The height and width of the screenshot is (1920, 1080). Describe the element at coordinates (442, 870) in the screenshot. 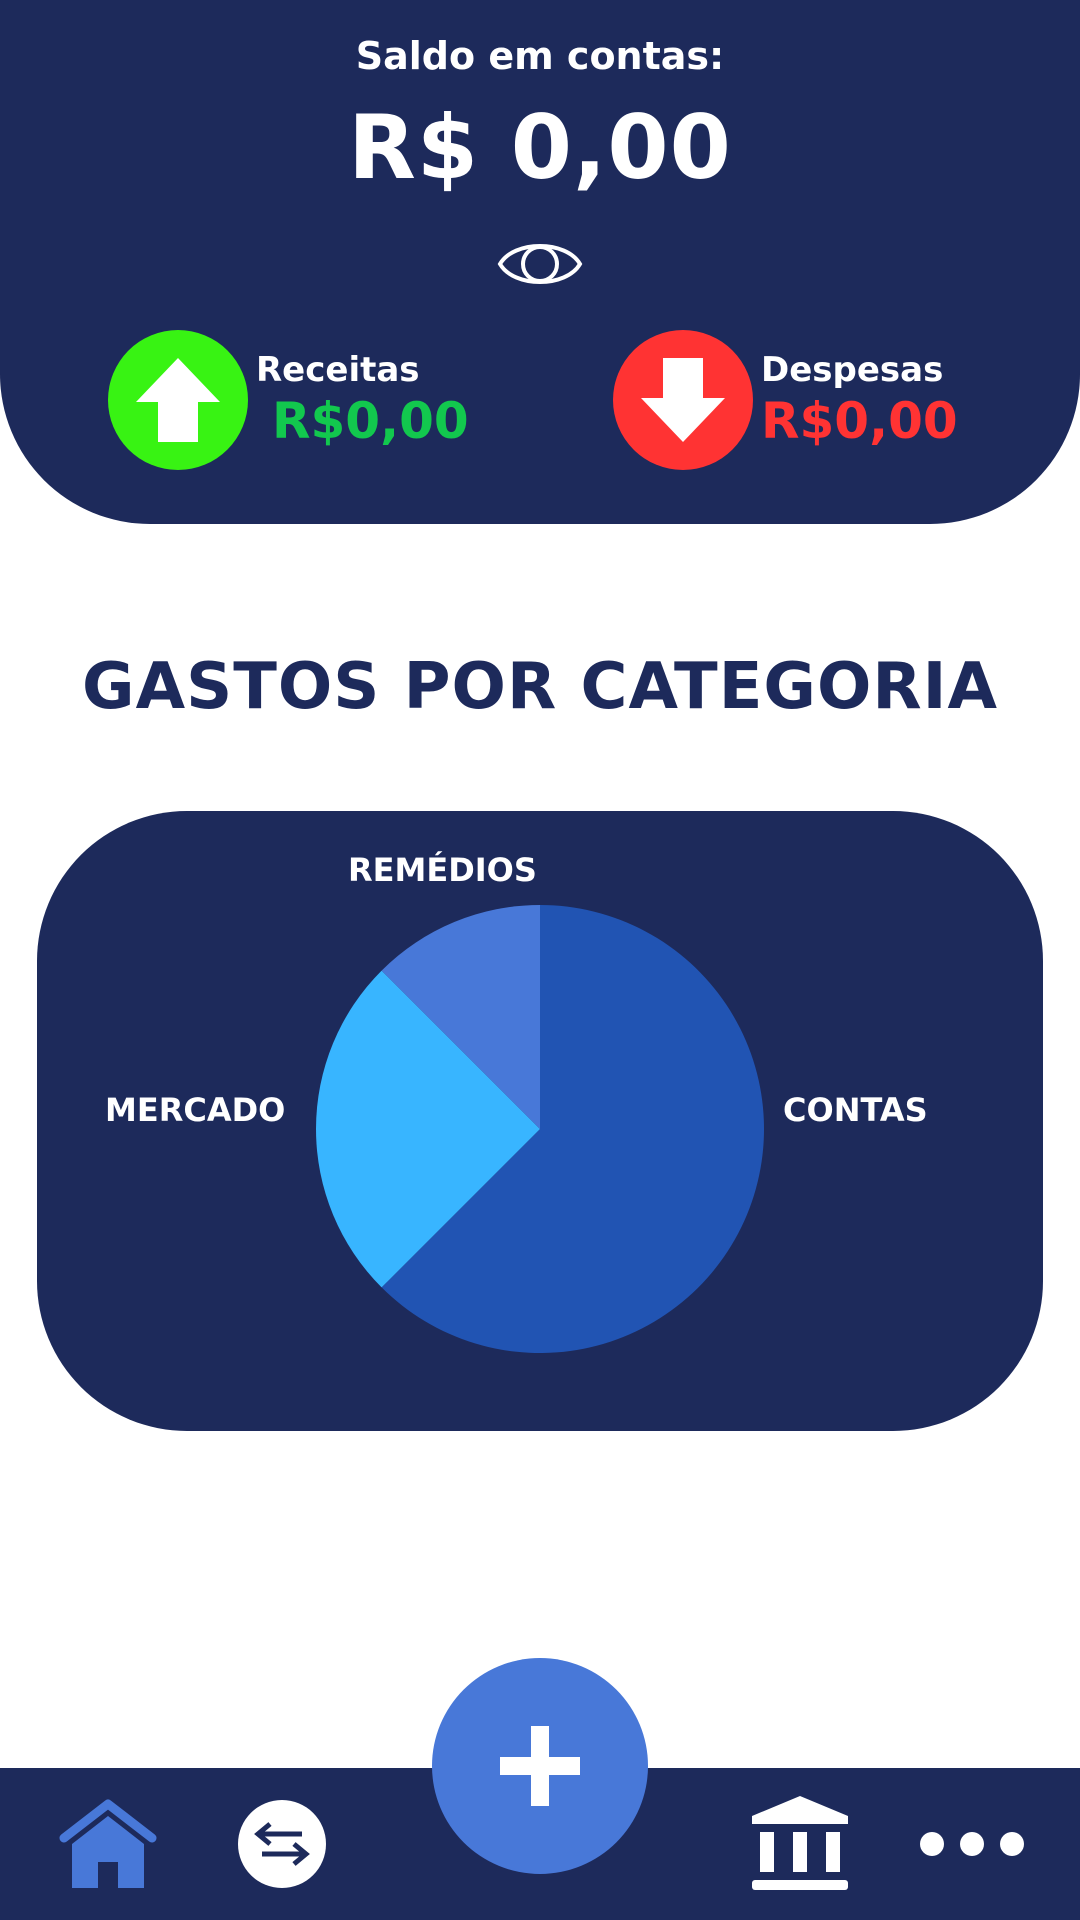

I see `pie-label-remedios: REMÉDIOS` at that location.